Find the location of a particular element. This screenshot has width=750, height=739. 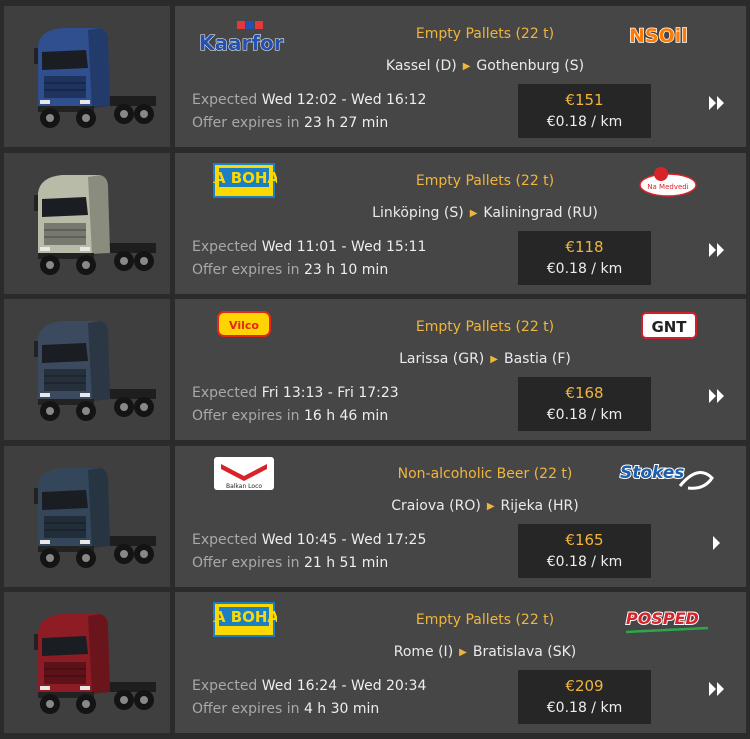

destination-city: Bastia (F) is located at coordinates (537, 359).